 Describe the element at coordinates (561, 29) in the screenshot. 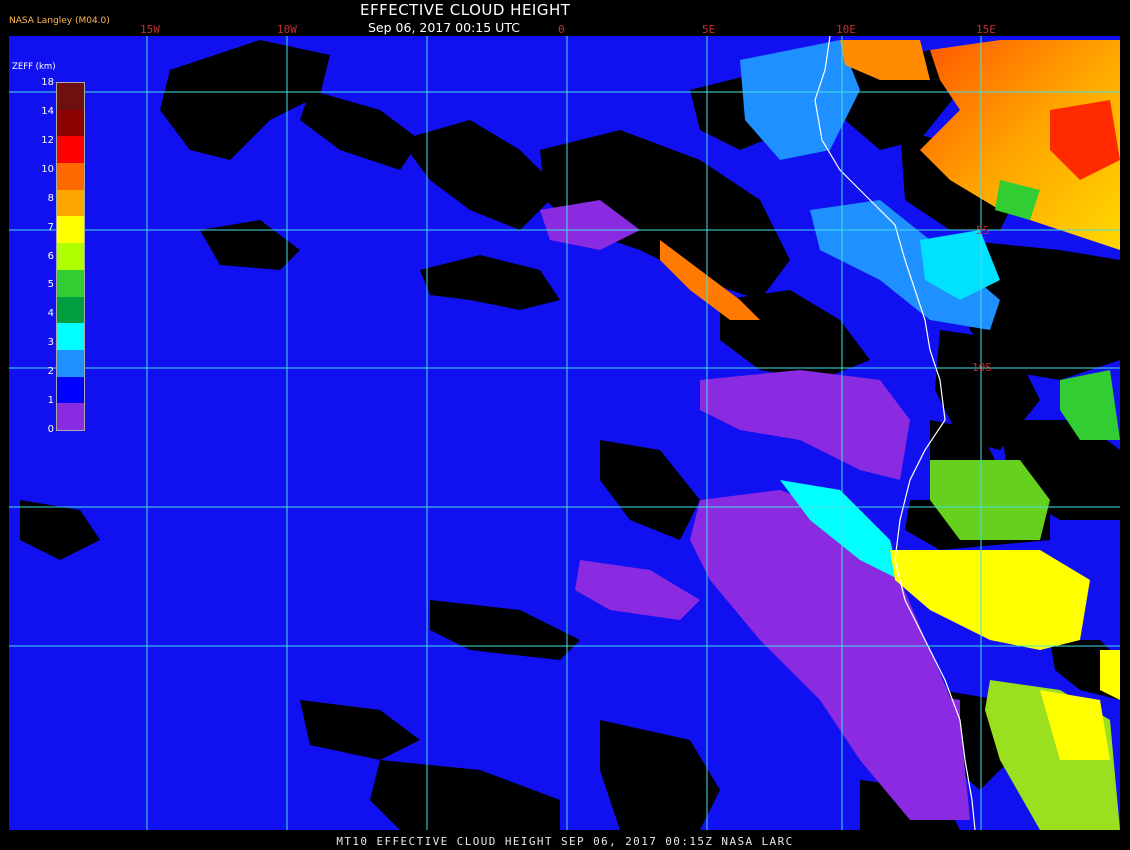

I see `lon-label: 0` at that location.